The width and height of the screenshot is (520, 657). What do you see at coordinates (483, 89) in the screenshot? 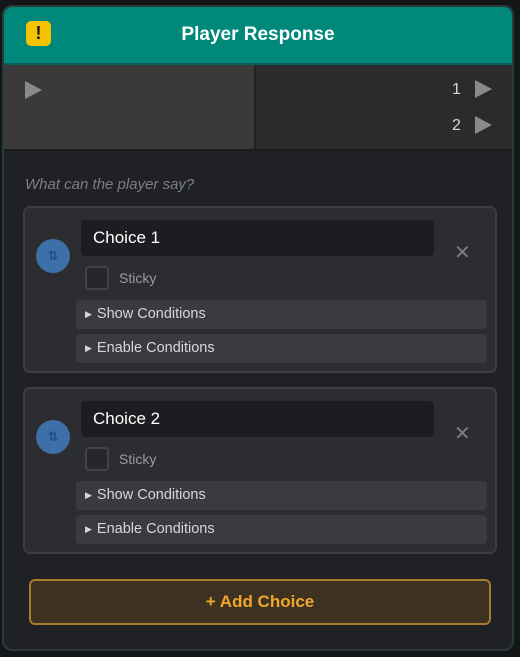
I see `output-port-1-icon` at bounding box center [483, 89].